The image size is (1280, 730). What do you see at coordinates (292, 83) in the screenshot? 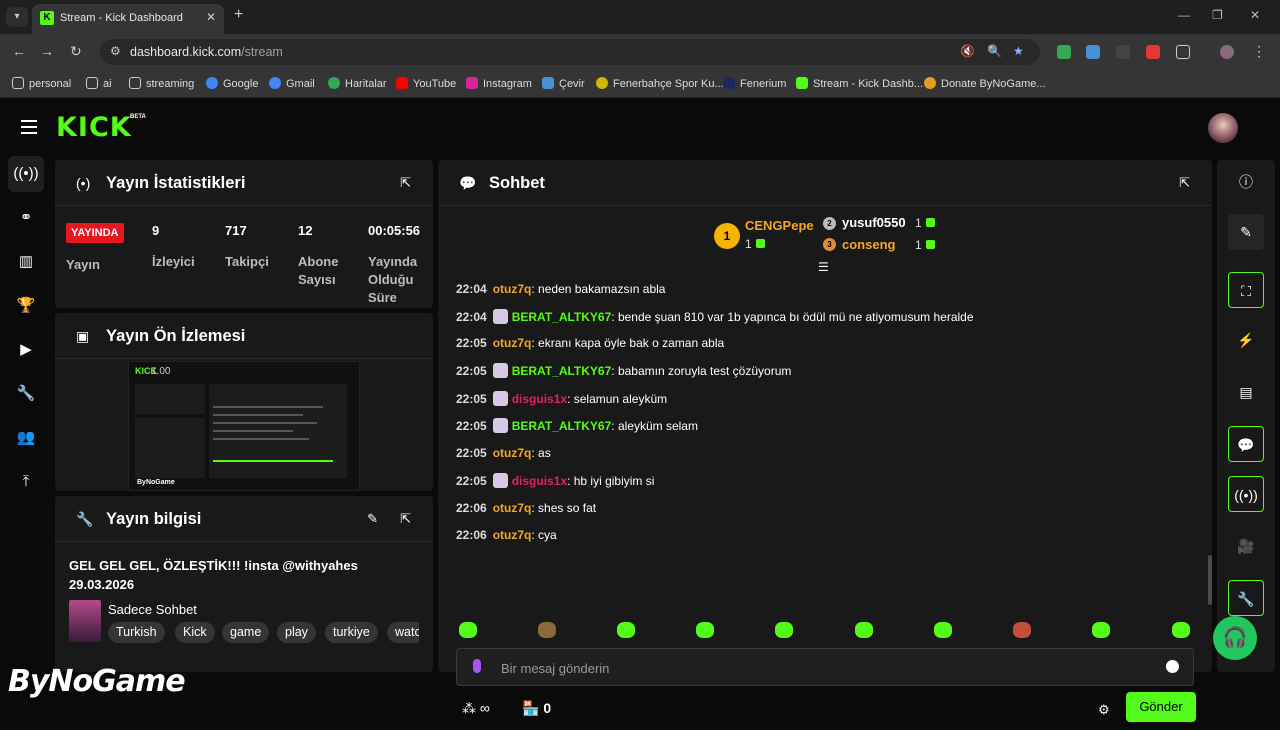
I see `bookmark-gmail: Gmail` at bounding box center [292, 83].